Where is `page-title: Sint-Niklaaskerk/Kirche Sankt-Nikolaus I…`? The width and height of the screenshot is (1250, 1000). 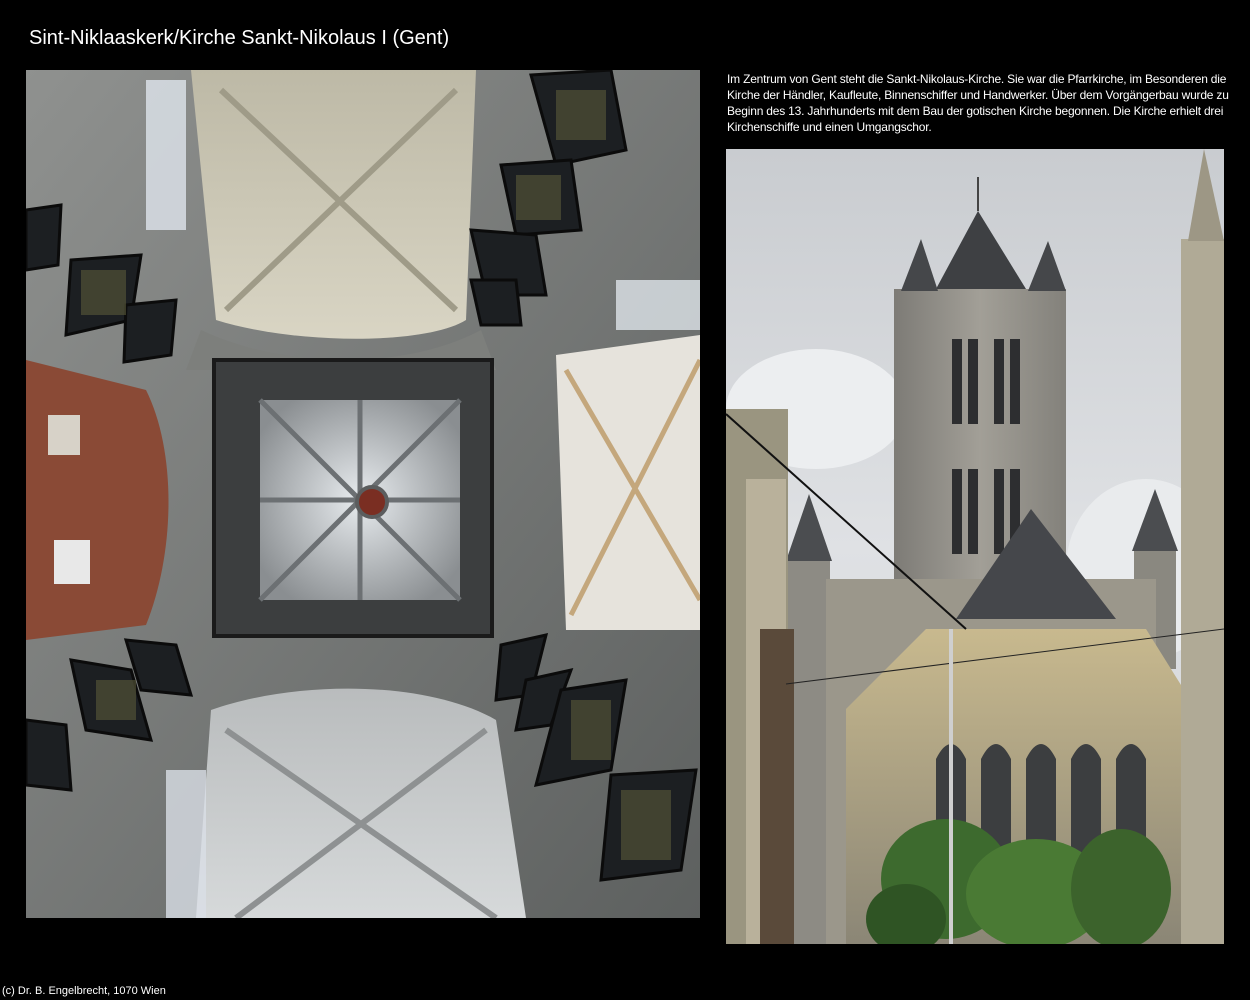
page-title: Sint-Niklaaskerk/Kirche Sankt-Nikolaus I… is located at coordinates (239, 38).